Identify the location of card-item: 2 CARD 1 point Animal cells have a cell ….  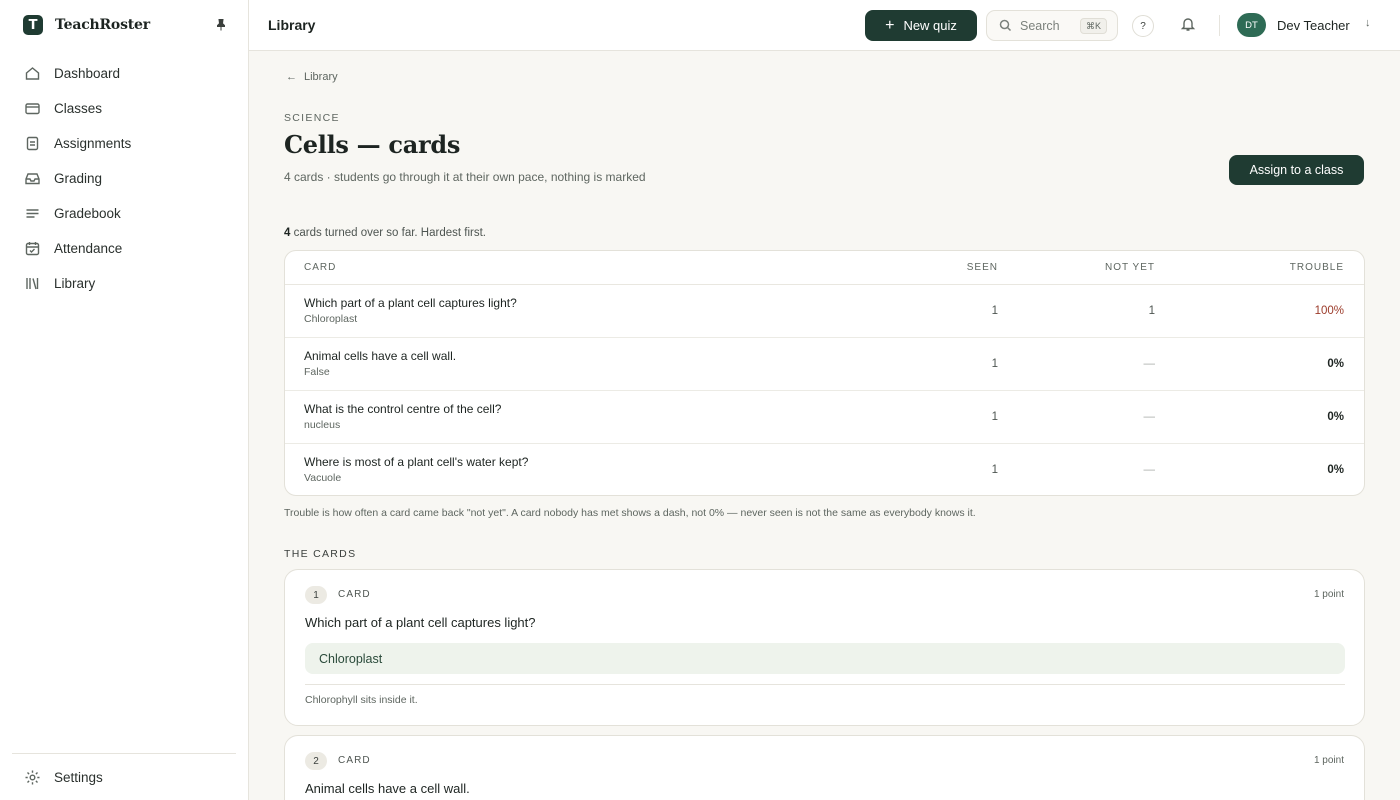
(824, 767).